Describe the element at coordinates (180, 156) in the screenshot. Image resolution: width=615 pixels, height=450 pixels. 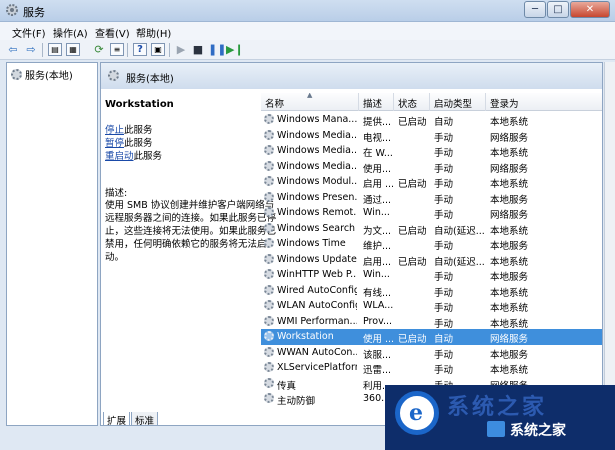
I see `restart-service-link-row: 重启动此服务` at that location.